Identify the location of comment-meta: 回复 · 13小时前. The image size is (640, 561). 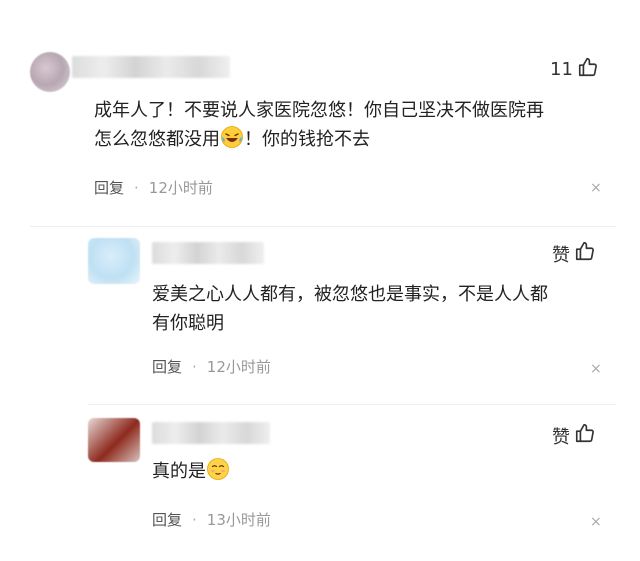
(211, 520).